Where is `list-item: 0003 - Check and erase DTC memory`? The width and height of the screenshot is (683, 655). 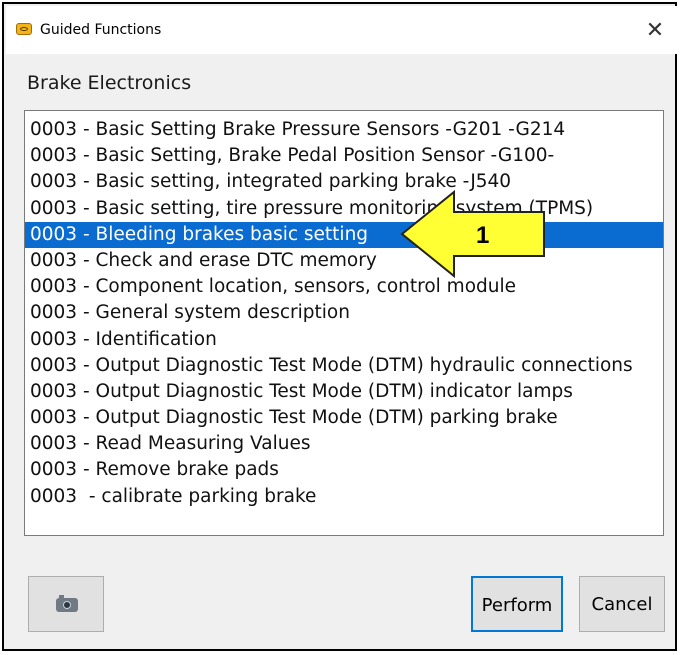
list-item: 0003 - Check and erase DTC memory is located at coordinates (344, 261).